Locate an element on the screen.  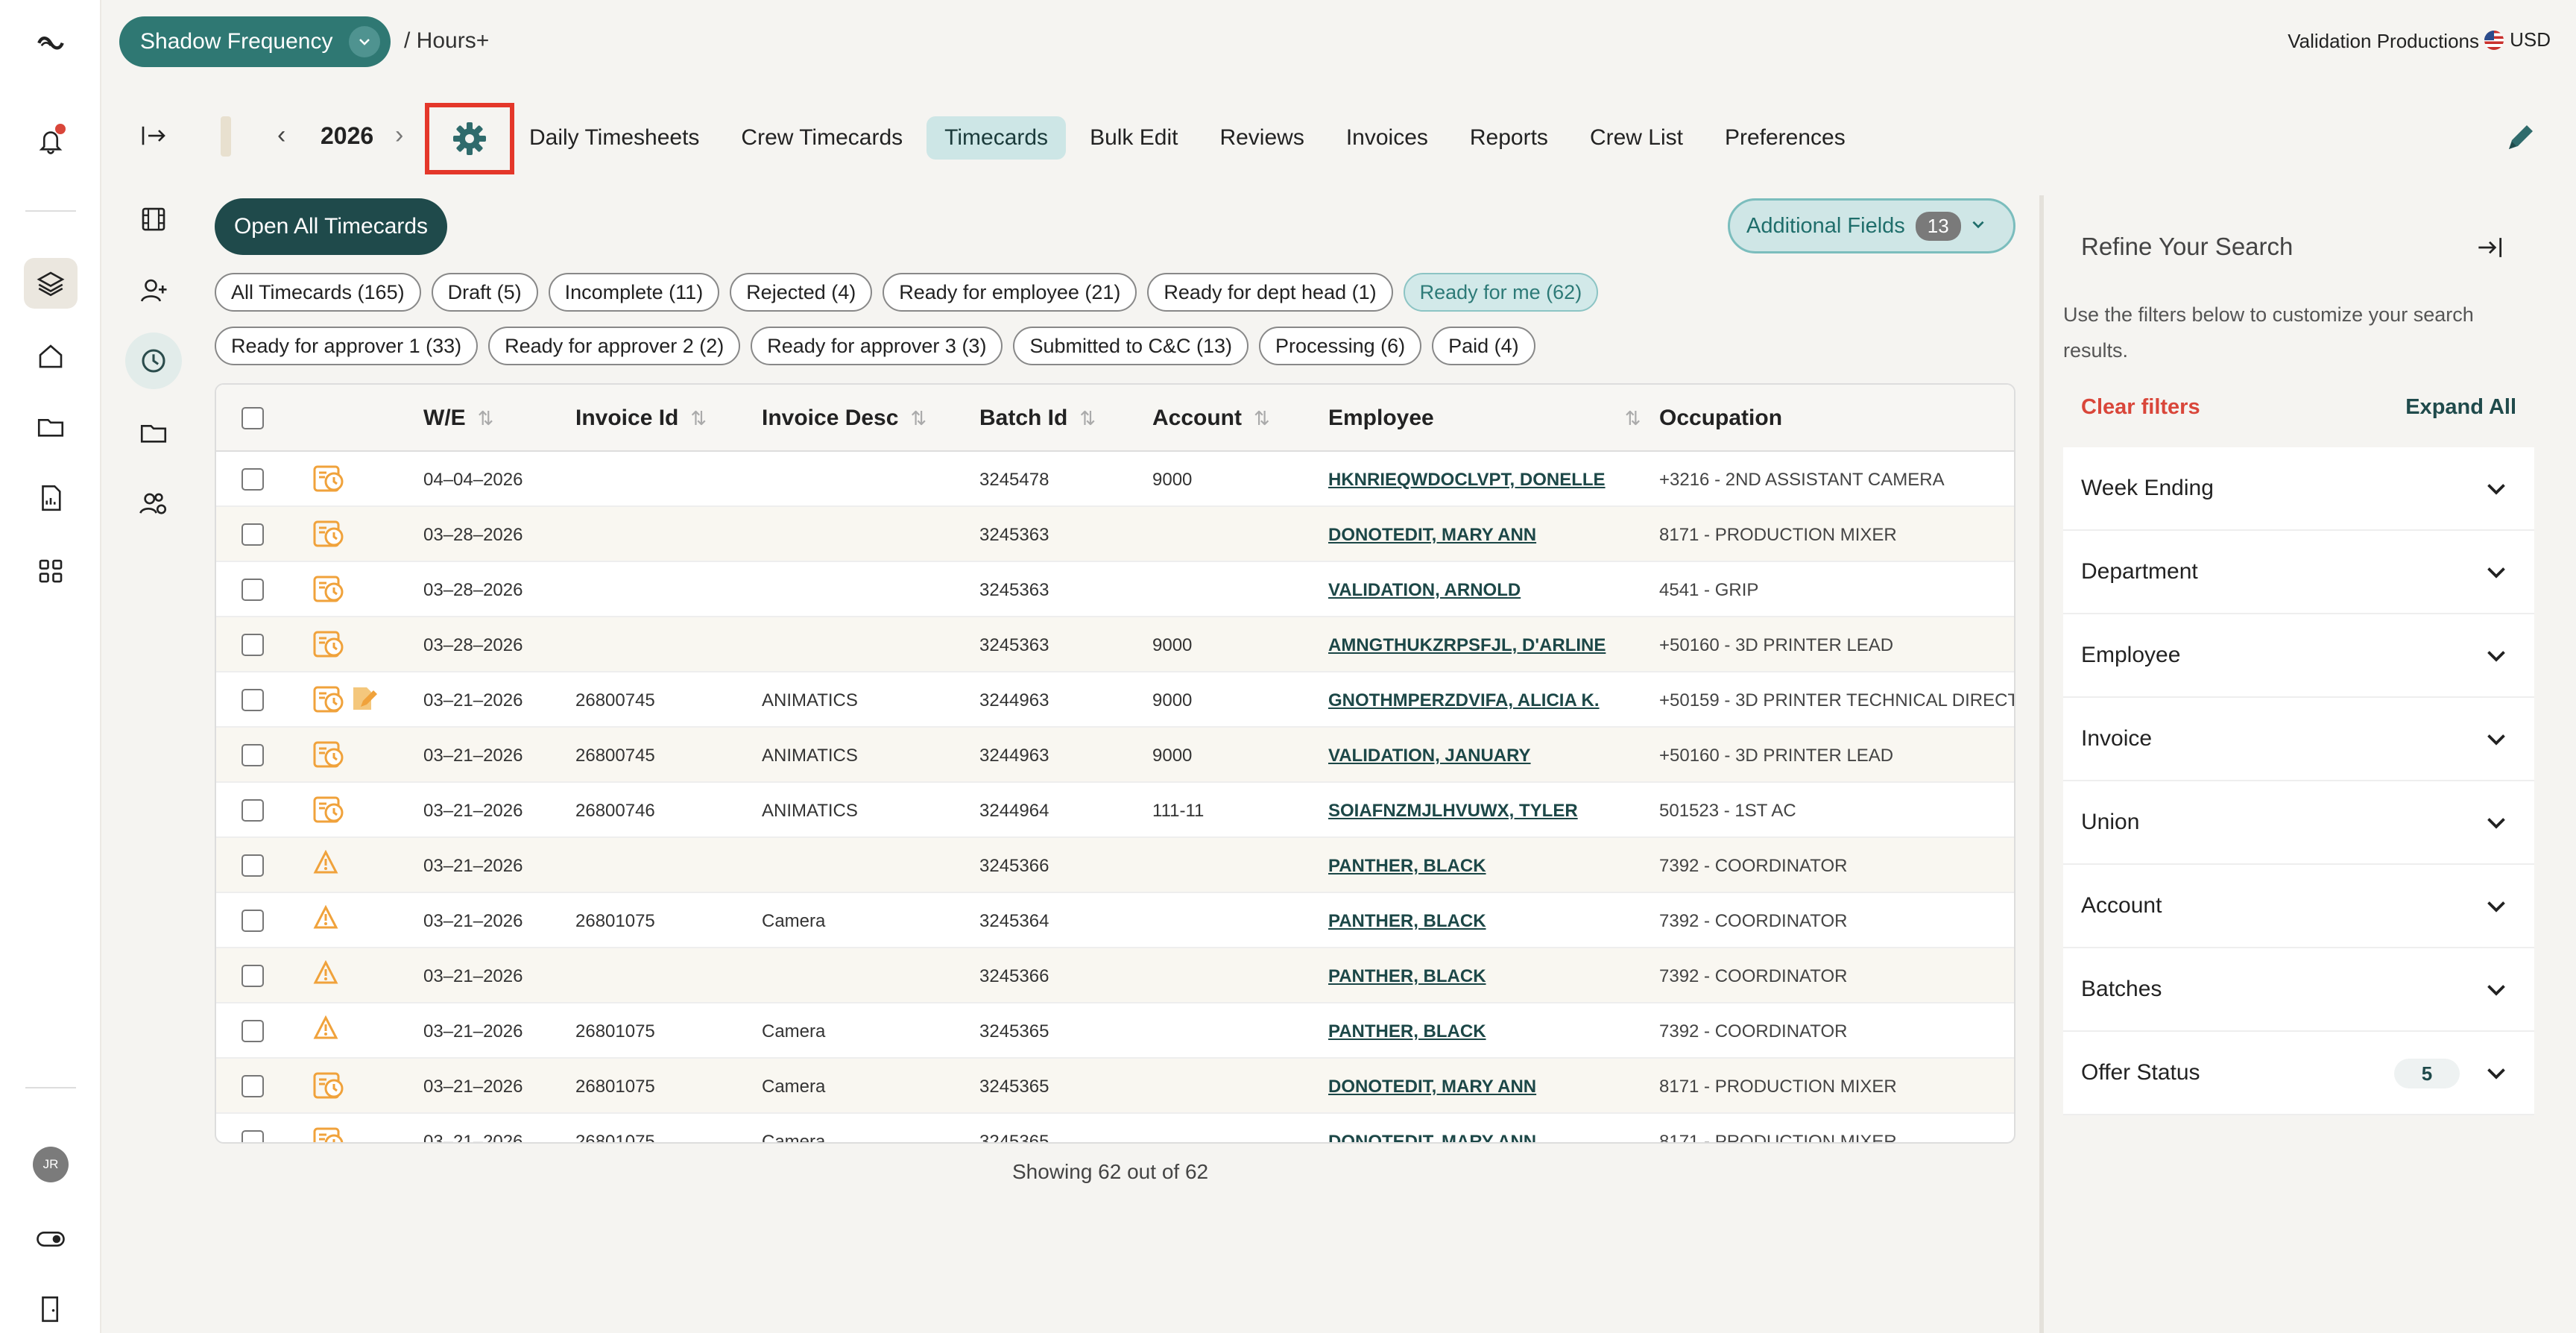
report-doc-icon is located at coordinates (50, 498).